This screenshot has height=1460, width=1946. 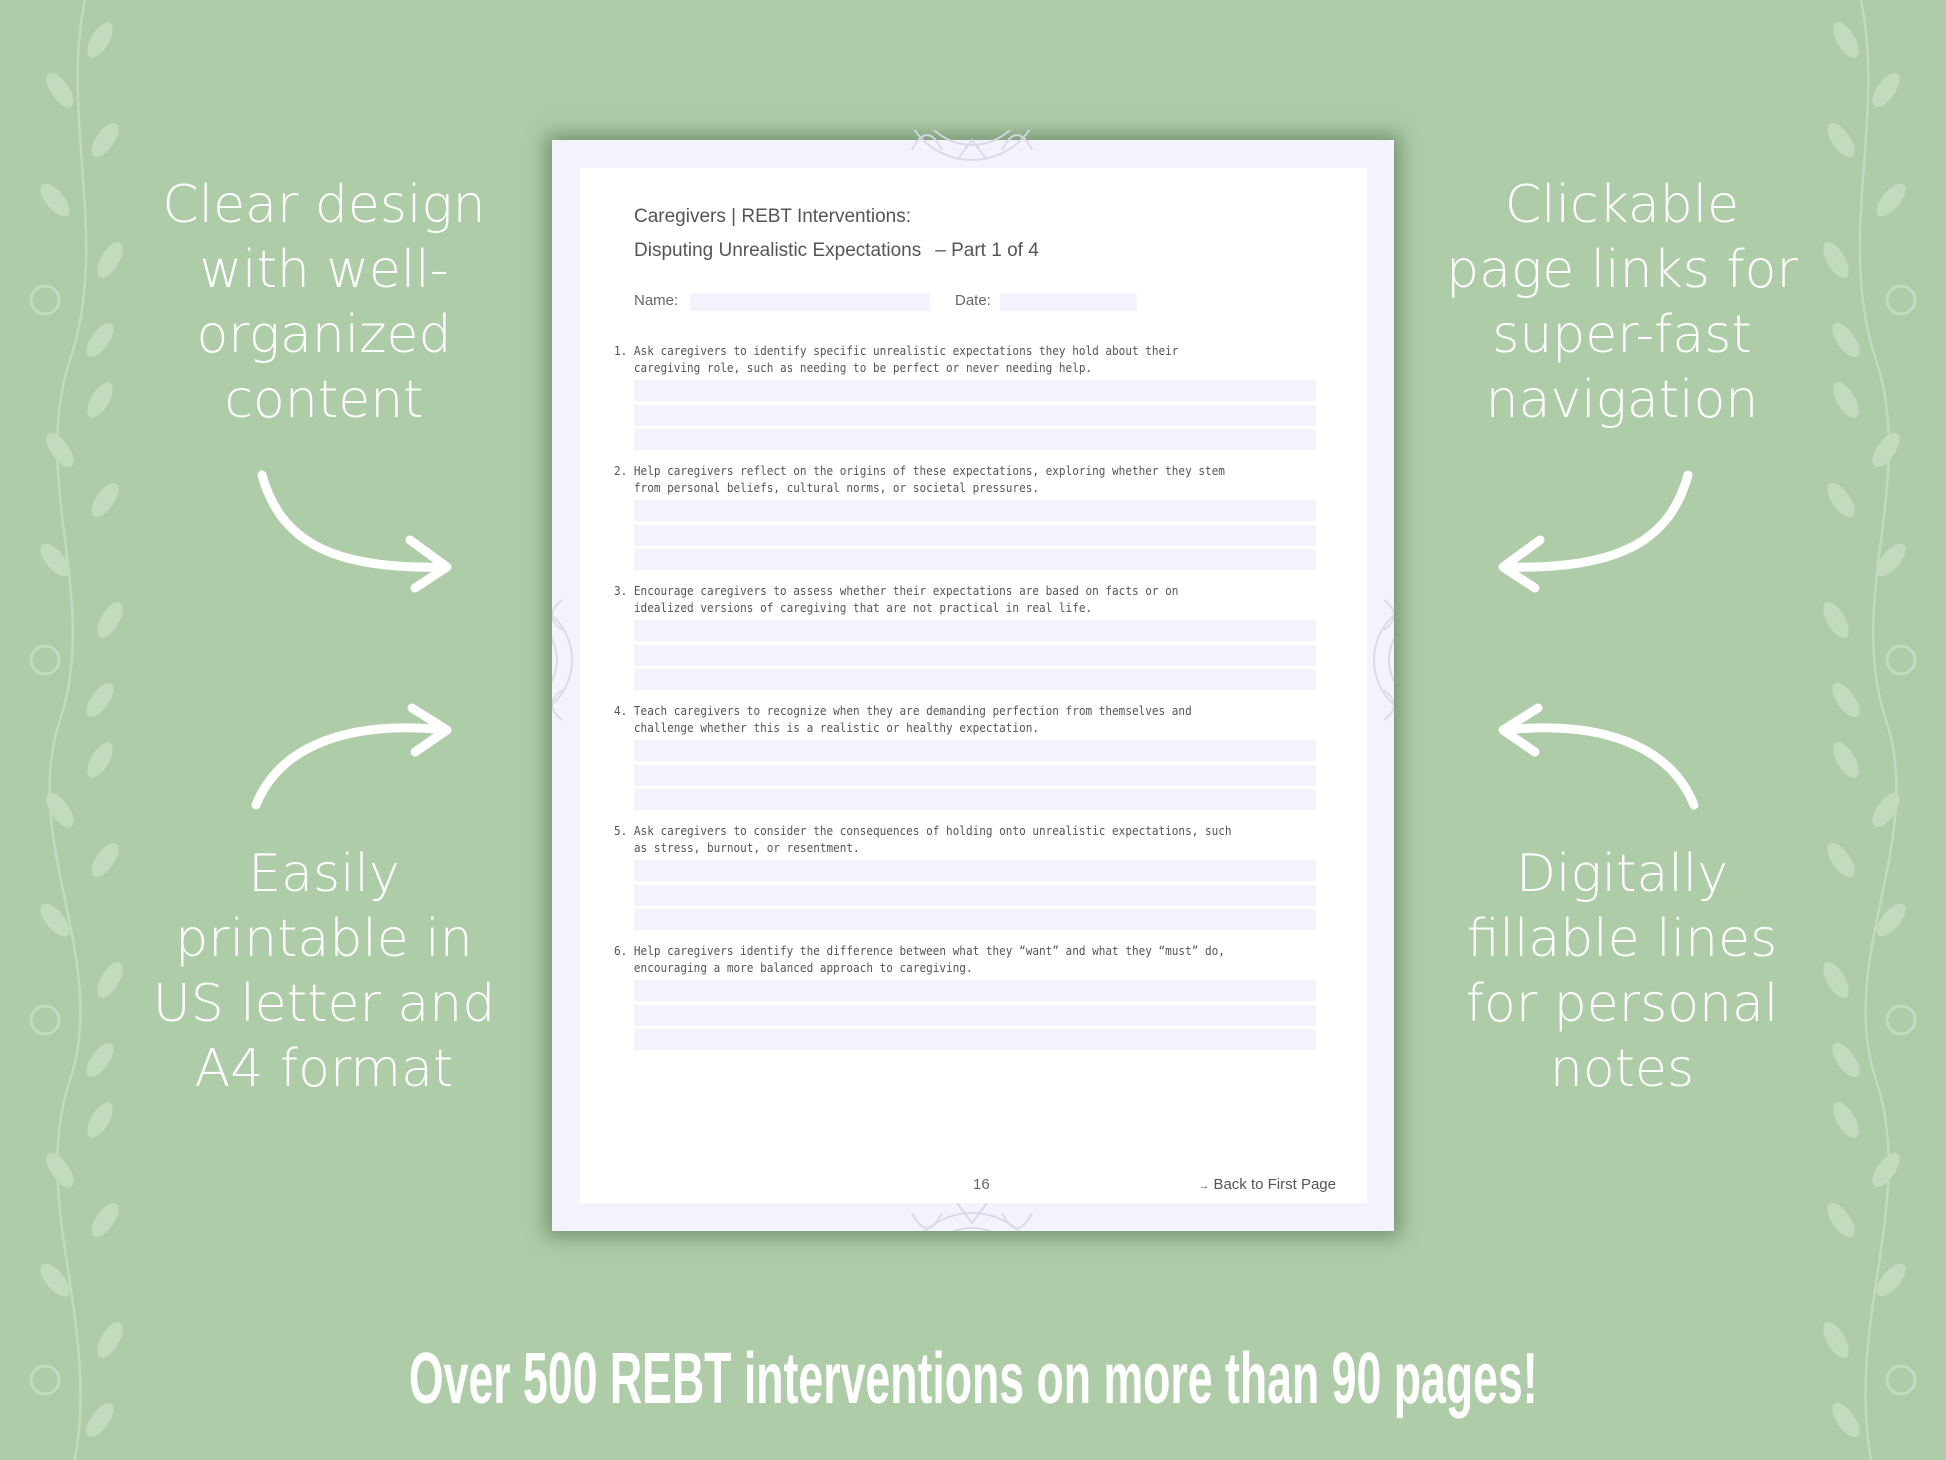 I want to click on worksheet-title: Caregivers | REBT Interventions:, so click(x=773, y=216).